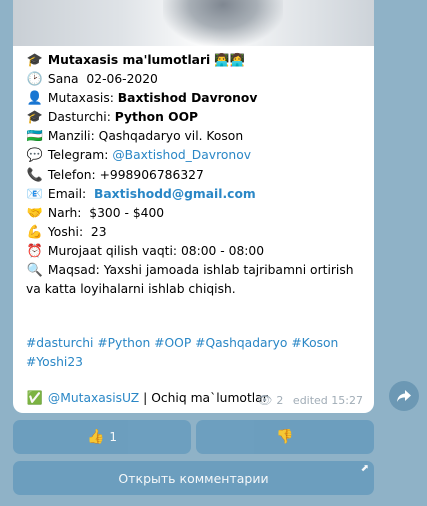 The height and width of the screenshot is (506, 427). What do you see at coordinates (151, 174) in the screenshot?
I see `phone-value: +998906786327` at bounding box center [151, 174].